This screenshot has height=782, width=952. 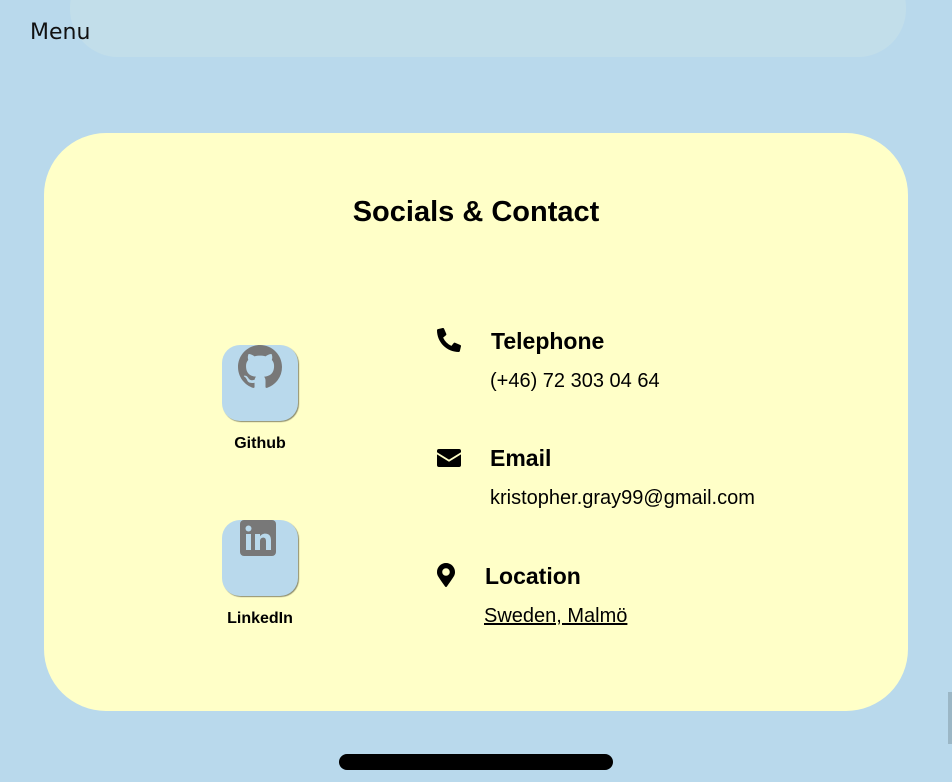 What do you see at coordinates (260, 558) in the screenshot?
I see `linkedin-button` at bounding box center [260, 558].